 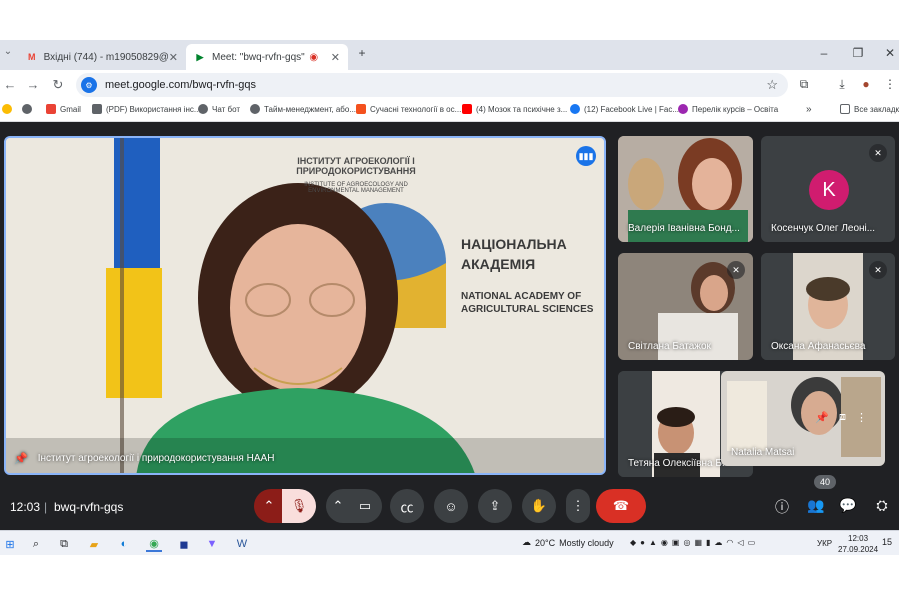 I want to click on tile-hover-tools: 📌 ⧈ ⋮, so click(x=841, y=417).